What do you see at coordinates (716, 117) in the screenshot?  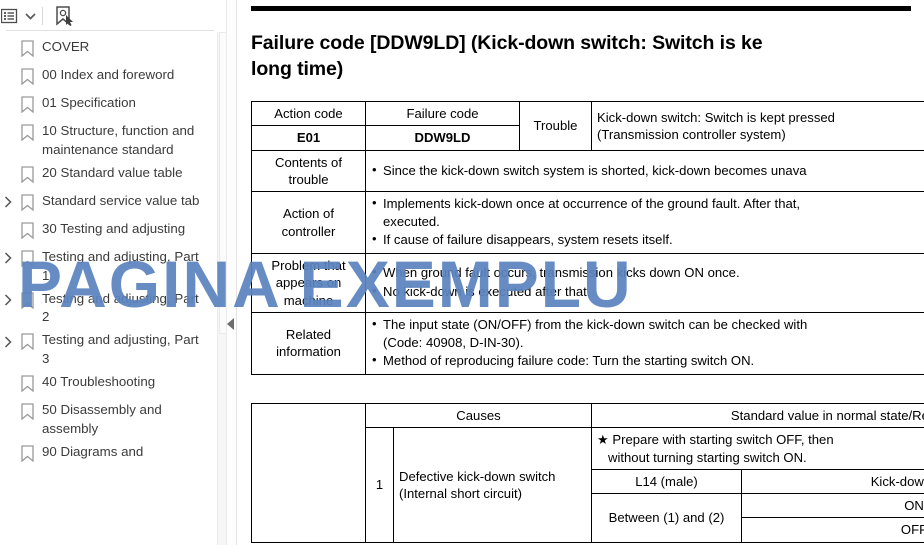 I see `trouble-description-line1: Kick-down switch: Switch is kept pressed` at bounding box center [716, 117].